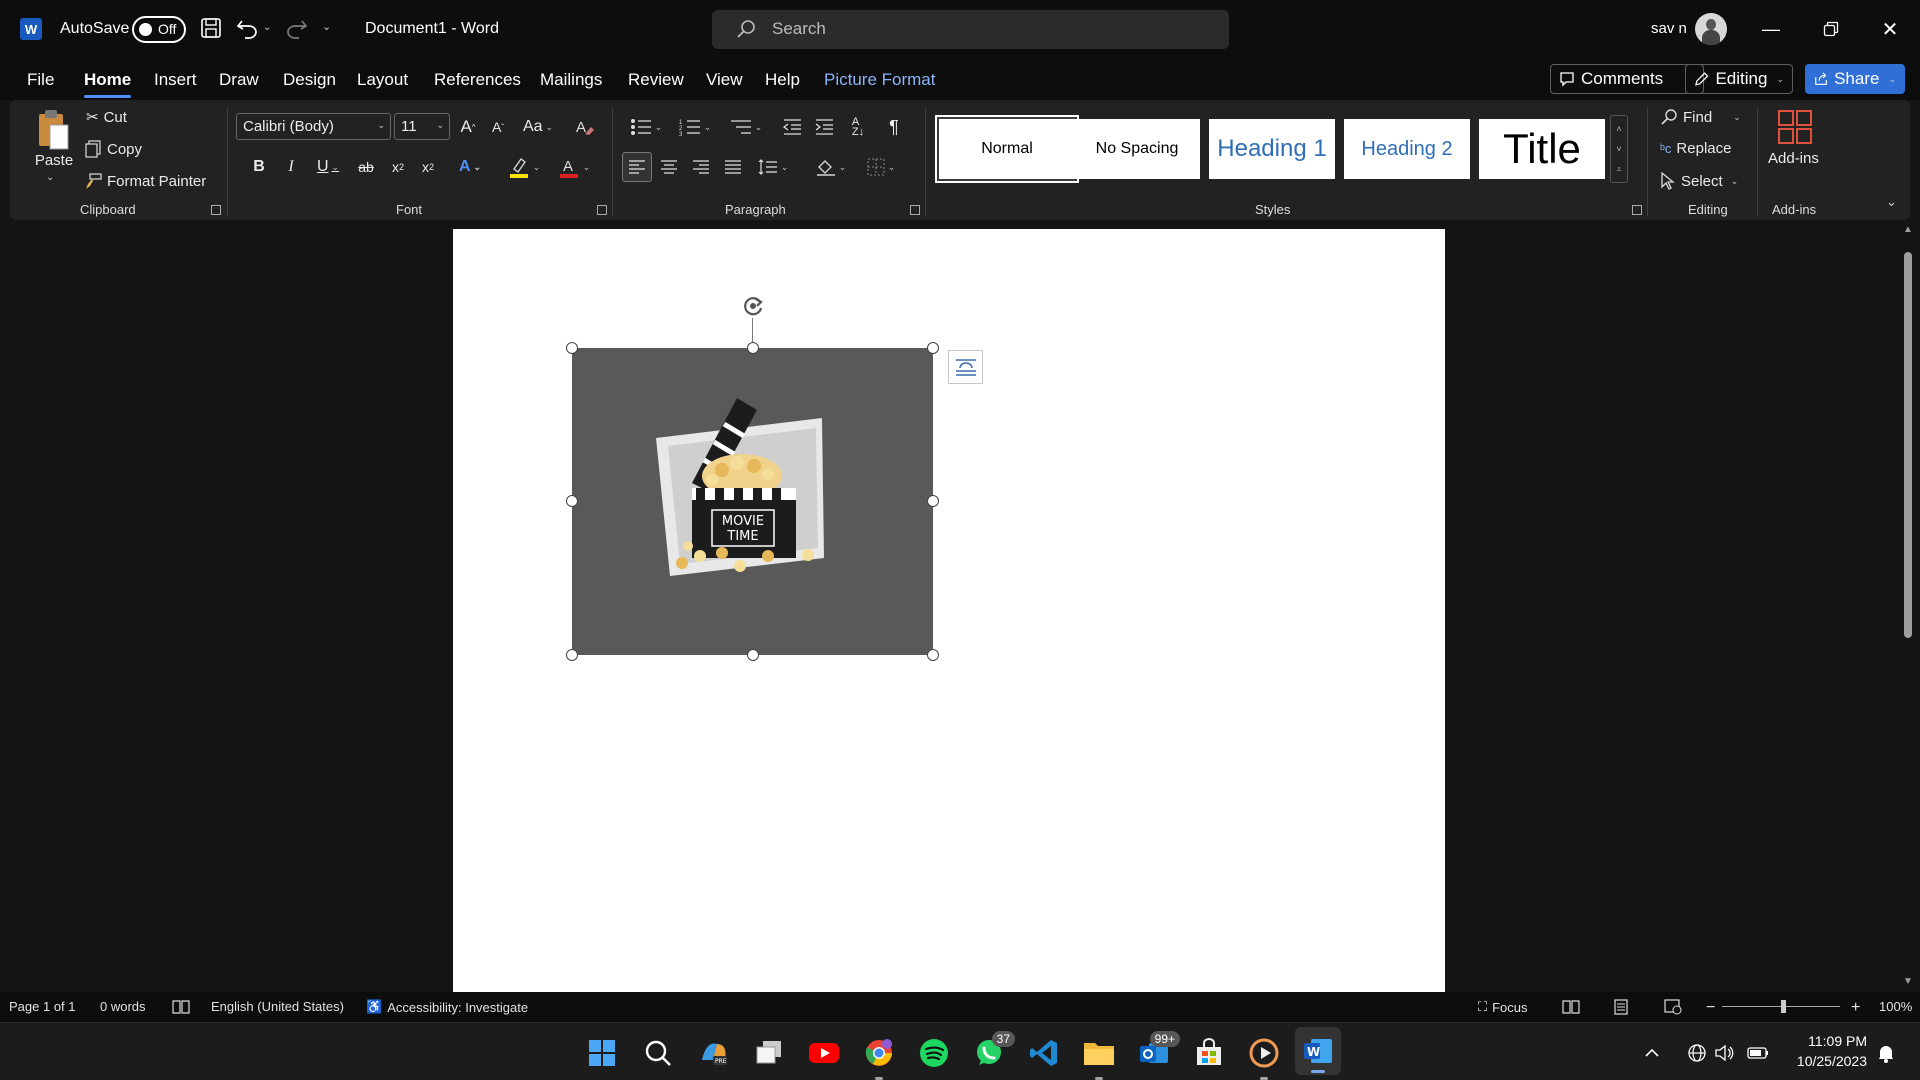  I want to click on editing-mode-button: Editing ⌄, so click(1739, 79).